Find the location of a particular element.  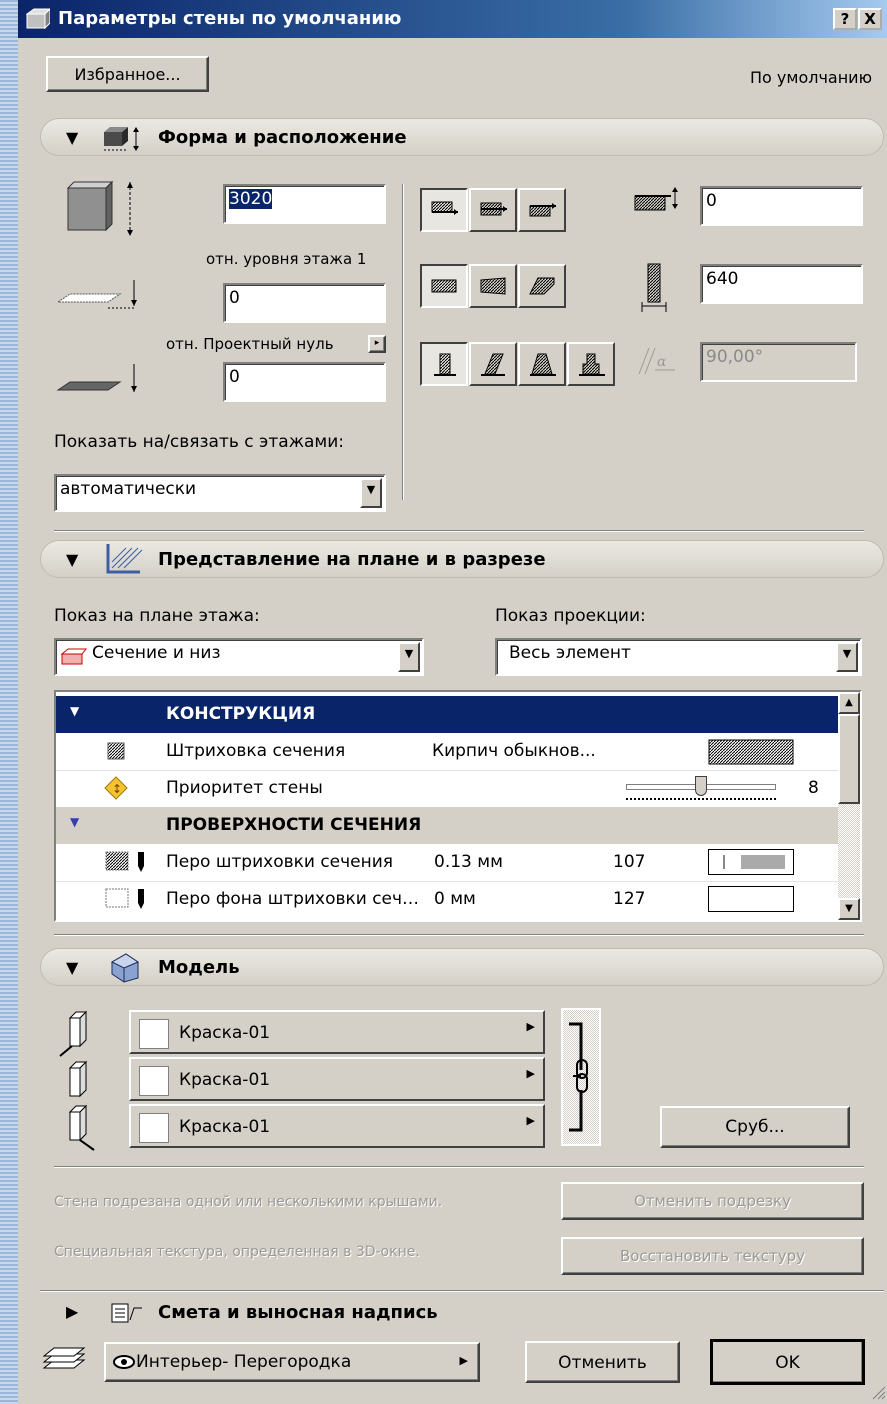

vertical-wall-icon is located at coordinates (445, 364).